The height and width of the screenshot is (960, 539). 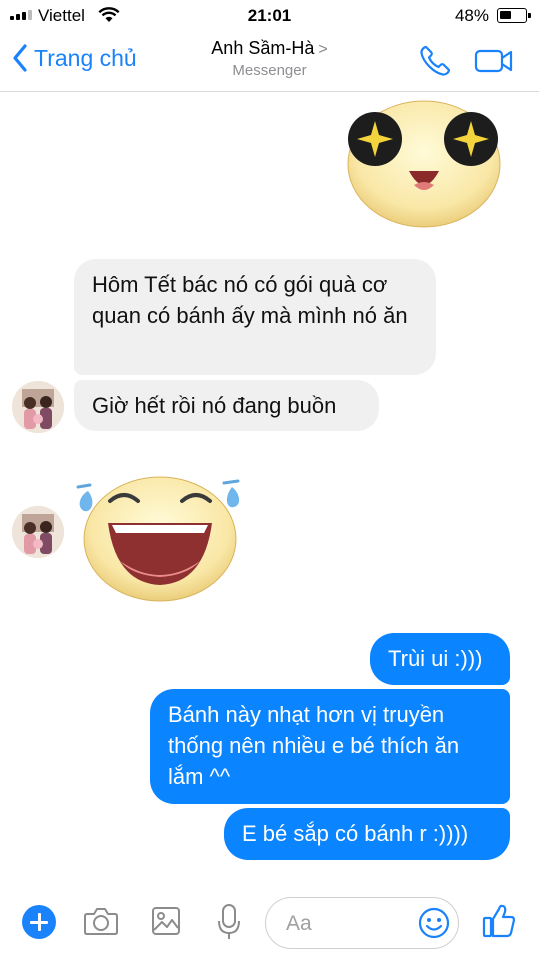 What do you see at coordinates (214, 405) in the screenshot?
I see `message-text: Giờ hết rồi nó đang buồn` at bounding box center [214, 405].